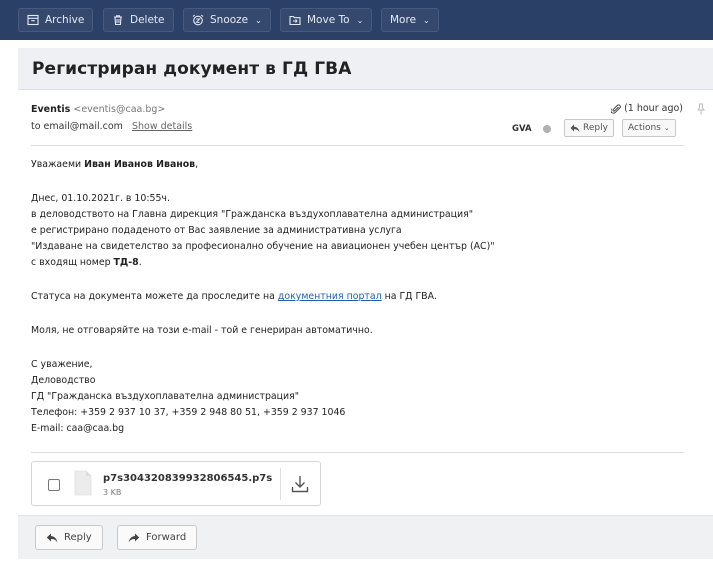 The height and width of the screenshot is (563, 713). I want to click on number-period: ., so click(140, 262).